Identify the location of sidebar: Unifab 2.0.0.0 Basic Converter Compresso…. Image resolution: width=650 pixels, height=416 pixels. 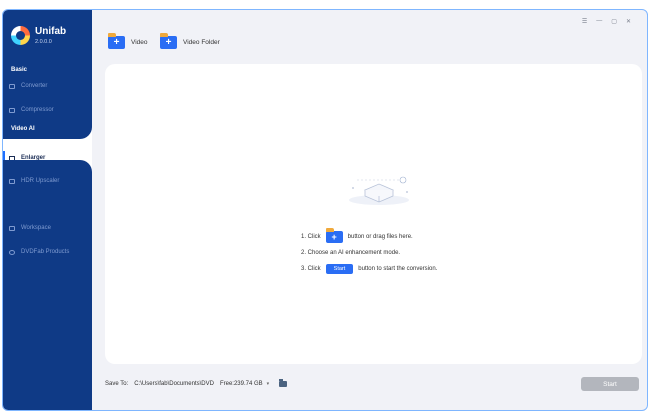
(47, 210).